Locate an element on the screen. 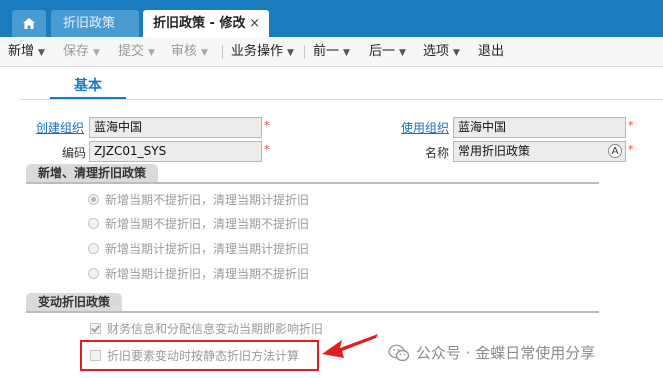 Image resolution: width=663 pixels, height=378 pixels. audit-button: 审核 ▼ is located at coordinates (189, 52).